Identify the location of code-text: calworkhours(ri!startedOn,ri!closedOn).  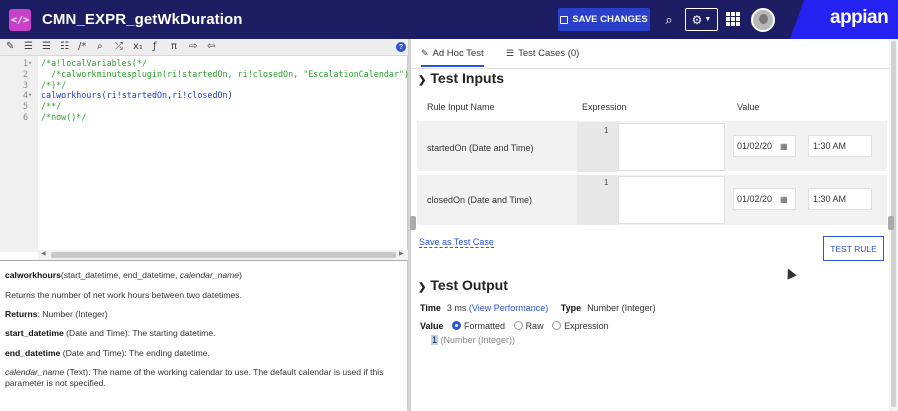
(137, 95).